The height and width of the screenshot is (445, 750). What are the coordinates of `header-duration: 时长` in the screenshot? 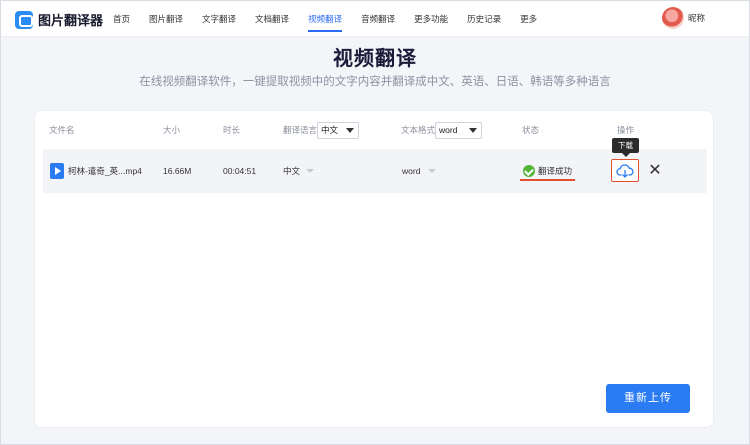 It's located at (232, 130).